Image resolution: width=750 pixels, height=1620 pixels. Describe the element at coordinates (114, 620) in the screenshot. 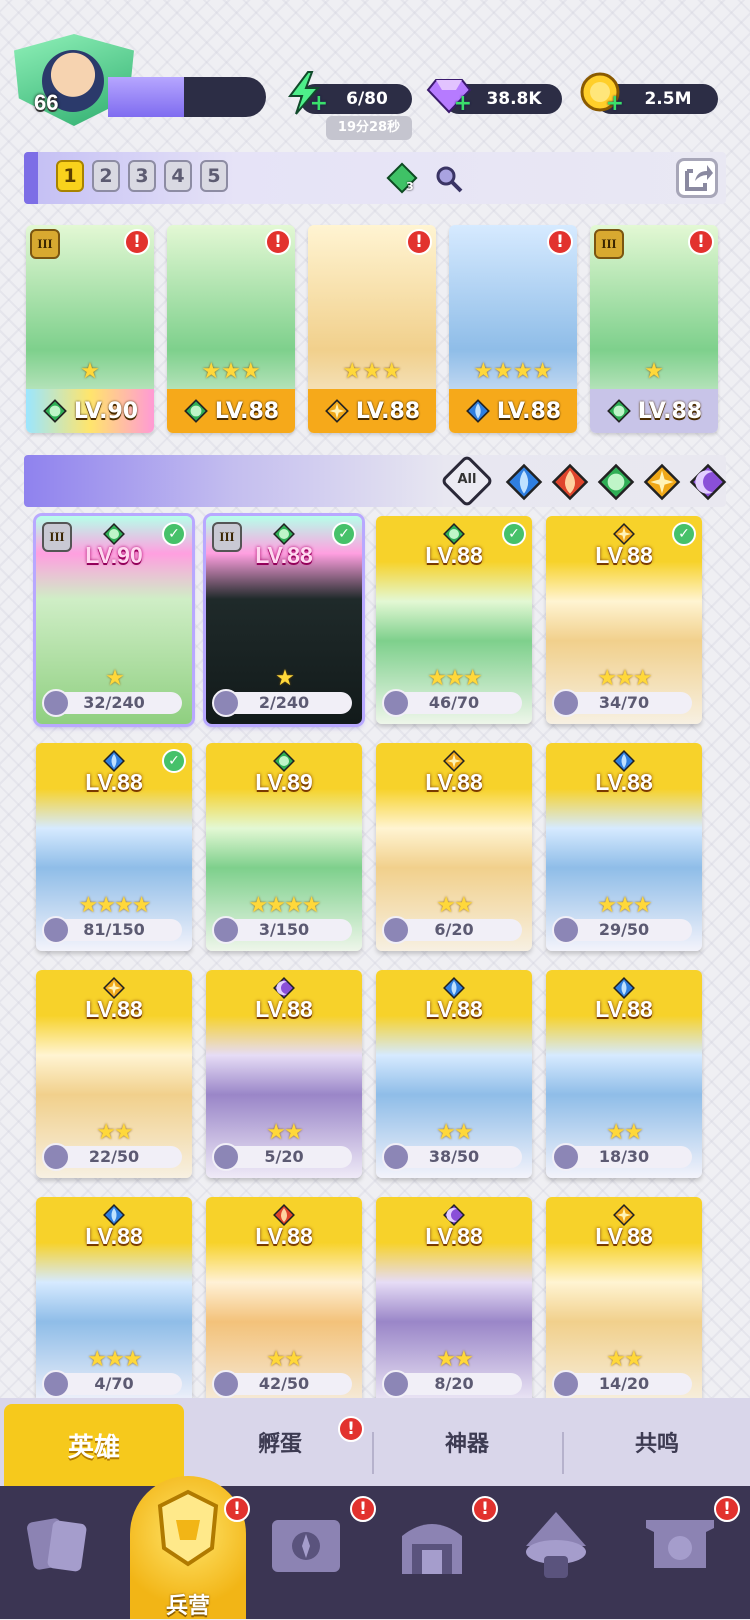

I see `hero-card: III ✓ LV.90 ★ 32/240` at that location.